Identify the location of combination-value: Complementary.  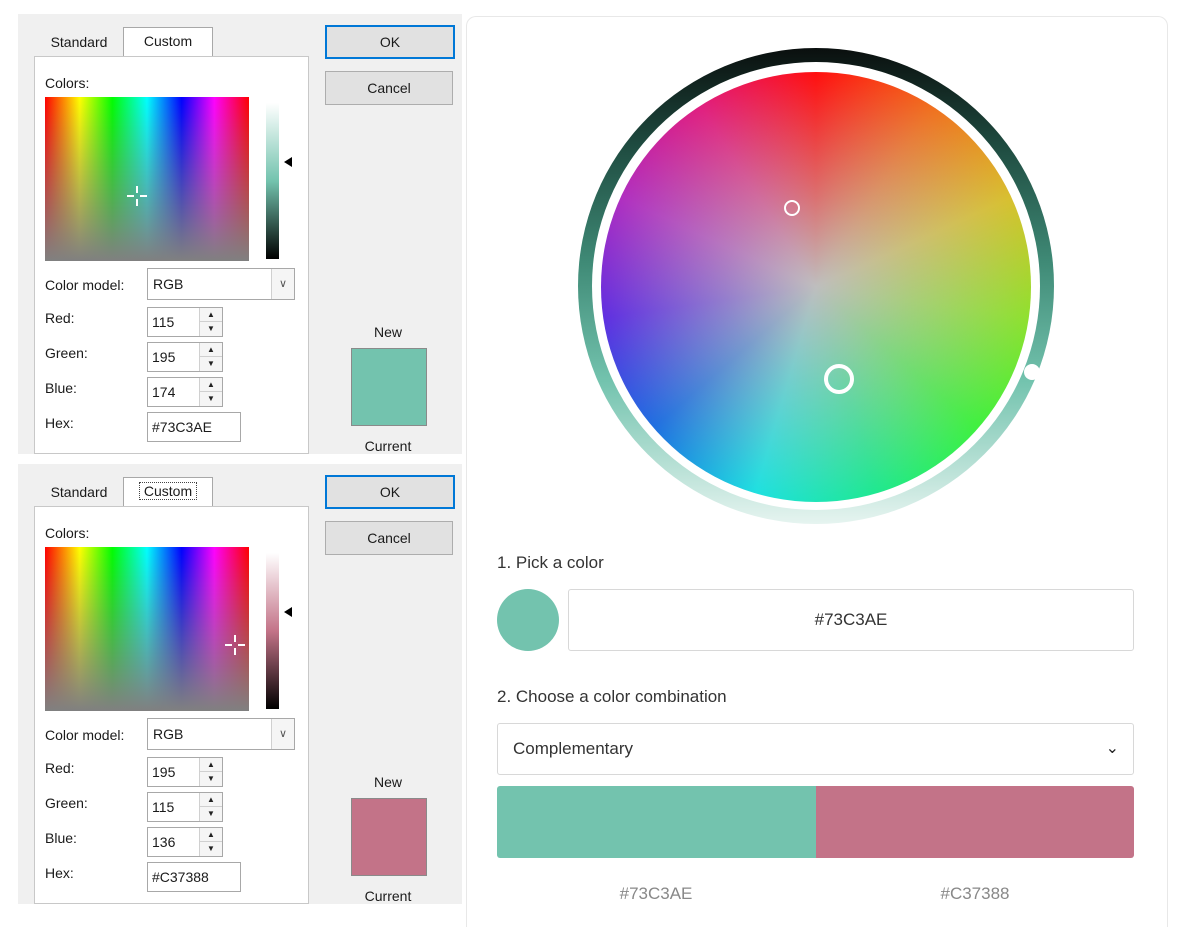
(573, 748).